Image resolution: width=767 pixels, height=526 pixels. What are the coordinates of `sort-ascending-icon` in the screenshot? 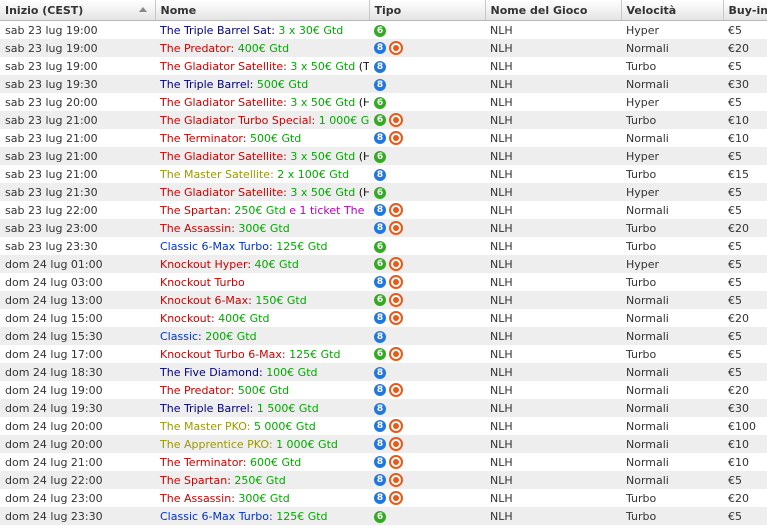 It's located at (142, 9).